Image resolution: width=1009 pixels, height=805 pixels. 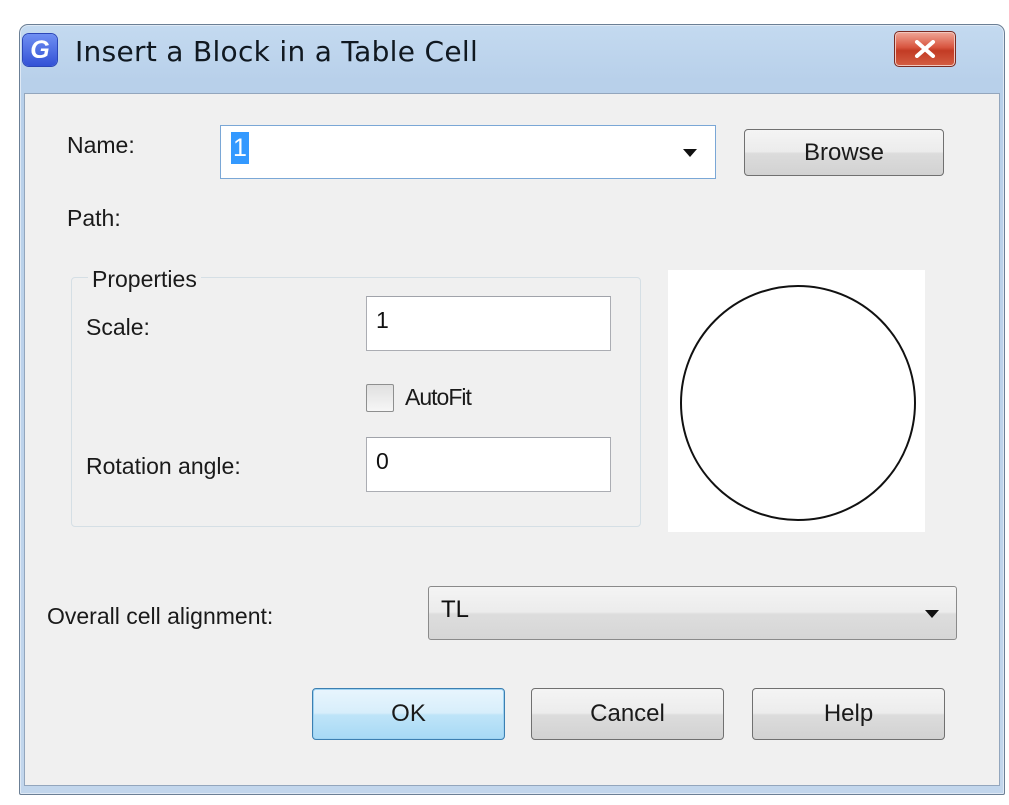 What do you see at coordinates (240, 148) in the screenshot?
I see `name-value: 1` at bounding box center [240, 148].